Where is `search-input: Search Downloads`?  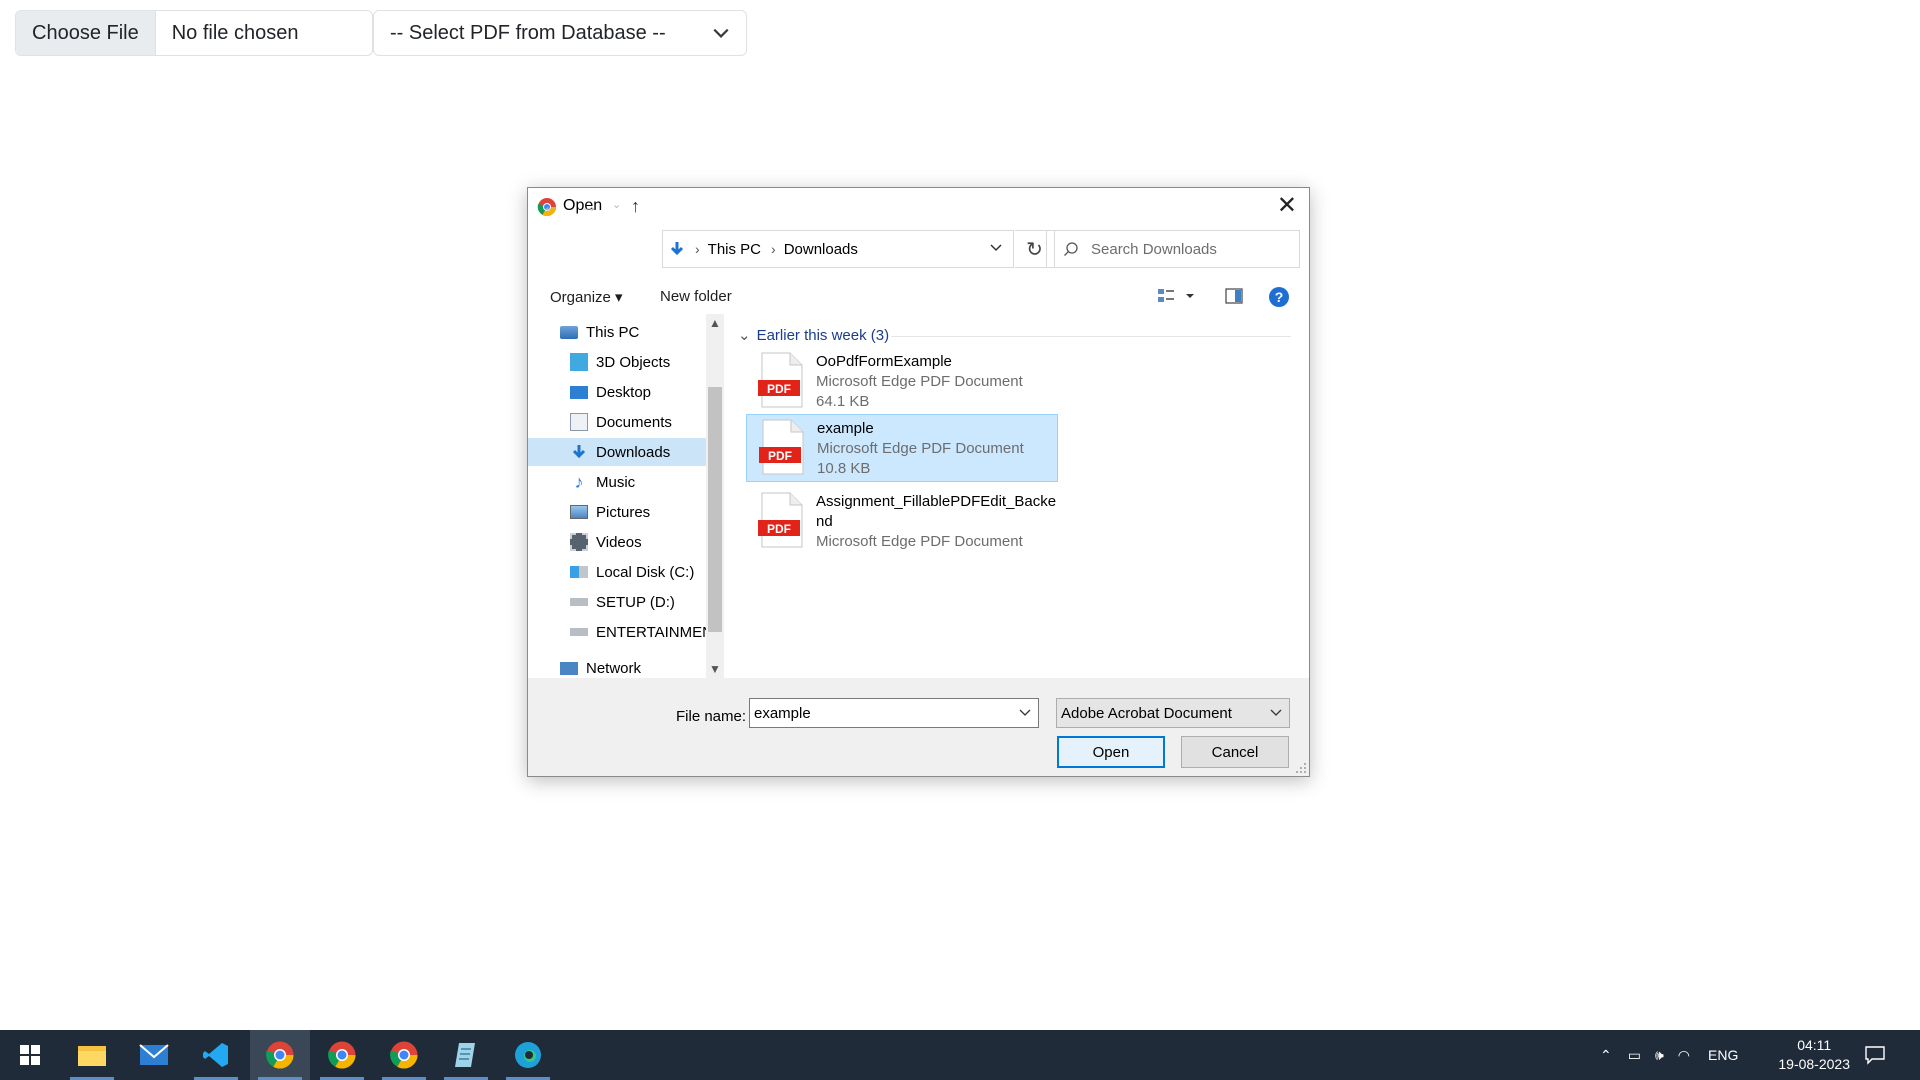 search-input: Search Downloads is located at coordinates (1173, 249).